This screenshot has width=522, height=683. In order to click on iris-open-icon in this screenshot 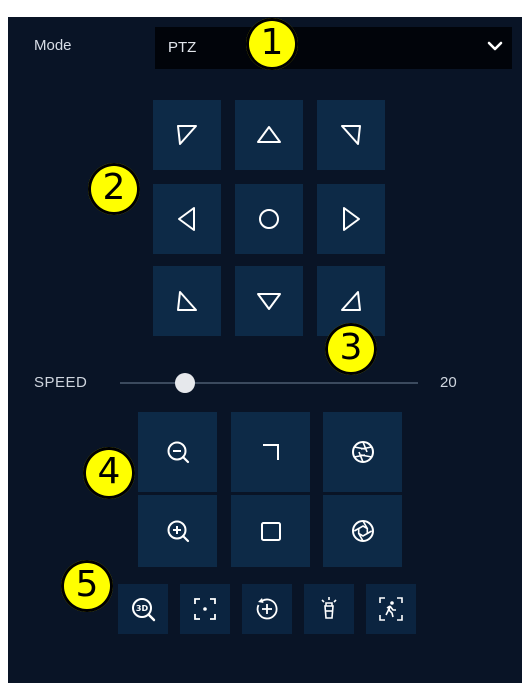, I will do `click(363, 531)`.